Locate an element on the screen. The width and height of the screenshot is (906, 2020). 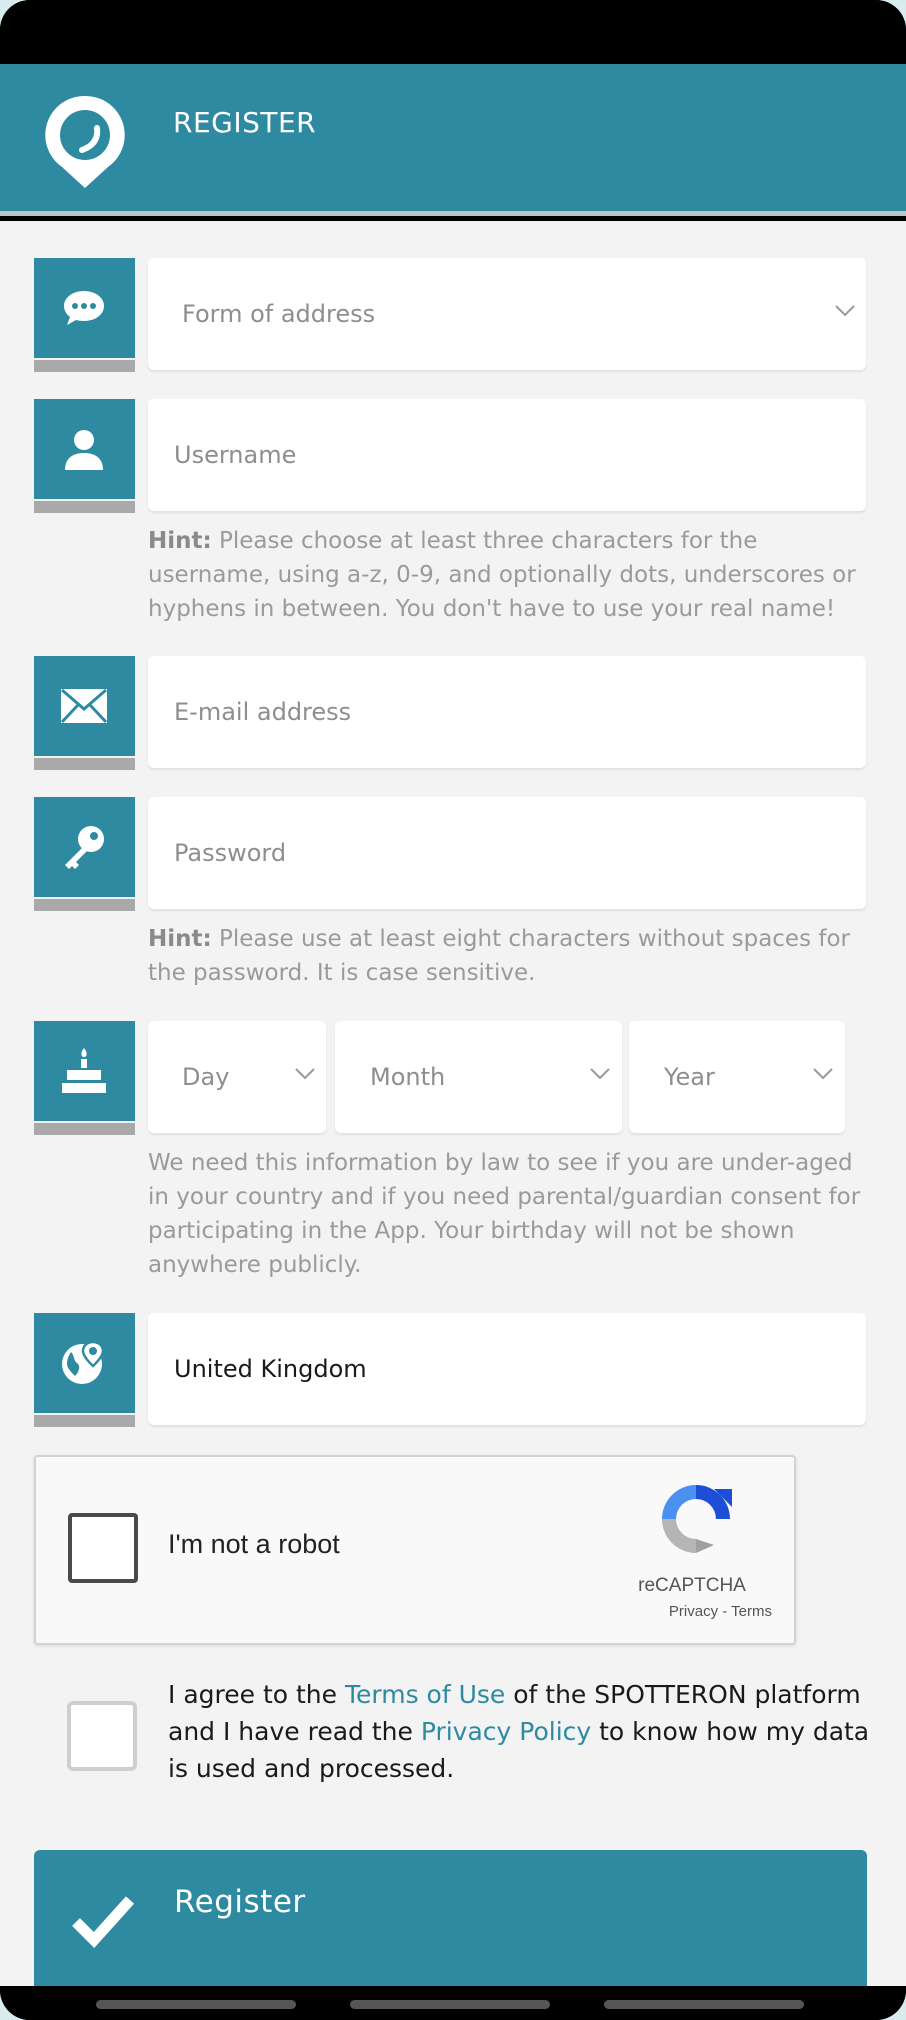
username-hint-label: Hint: is located at coordinates (180, 541).